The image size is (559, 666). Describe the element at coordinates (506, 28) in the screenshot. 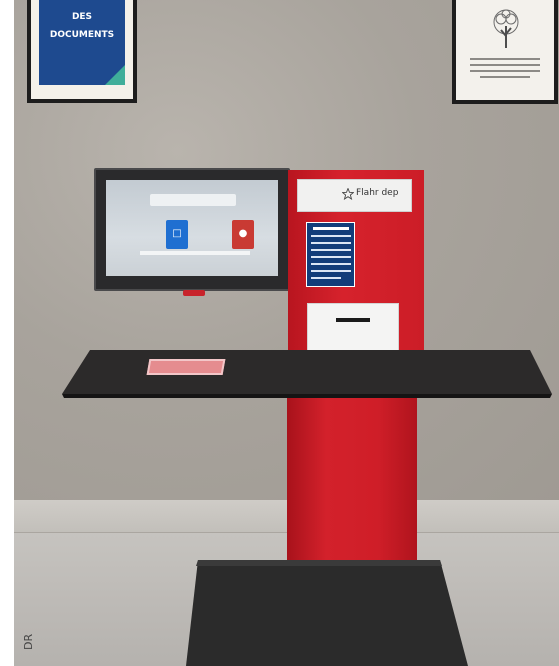

I see `tree-illustration-icon` at that location.